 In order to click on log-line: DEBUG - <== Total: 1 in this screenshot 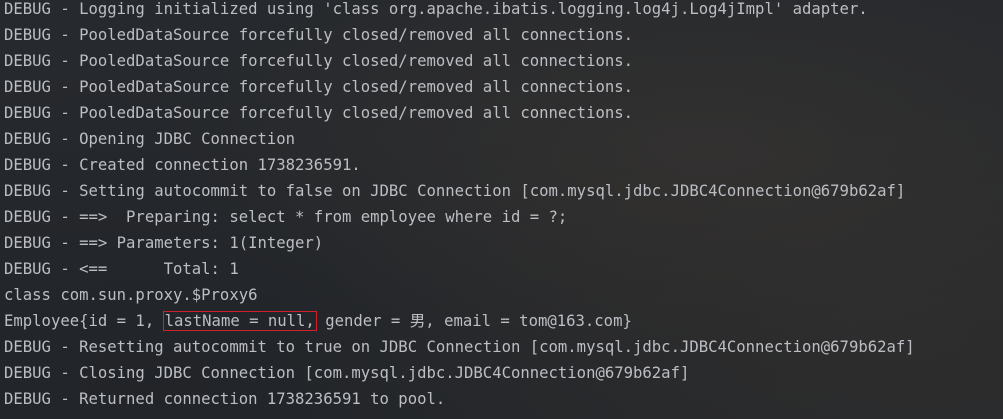, I will do `click(121, 269)`.